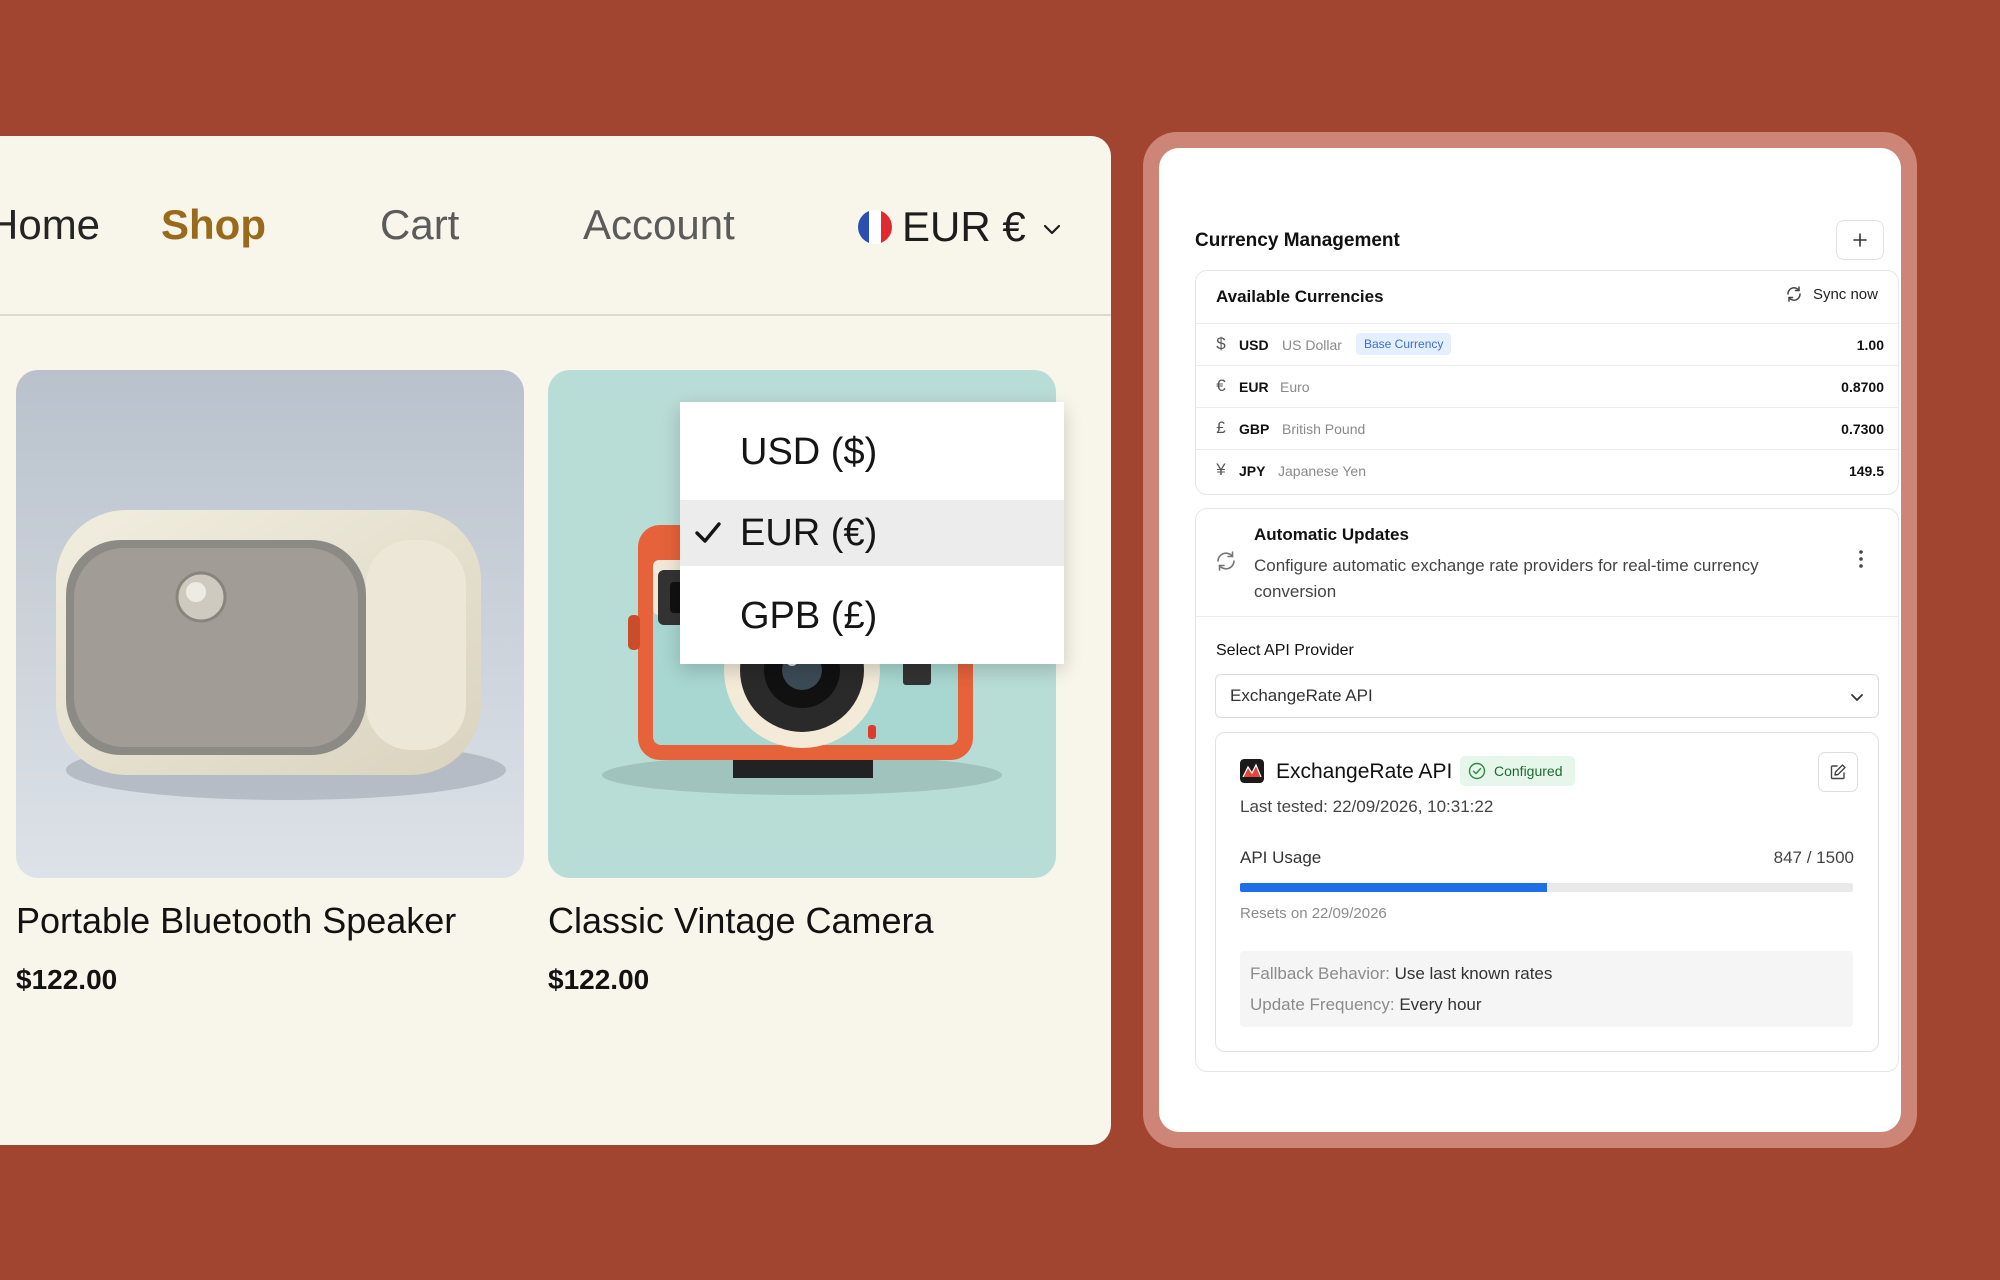 Image resolution: width=2000 pixels, height=1280 pixels. Describe the element at coordinates (1845, 294) in the screenshot. I see `sync-now-label: Sync now` at that location.